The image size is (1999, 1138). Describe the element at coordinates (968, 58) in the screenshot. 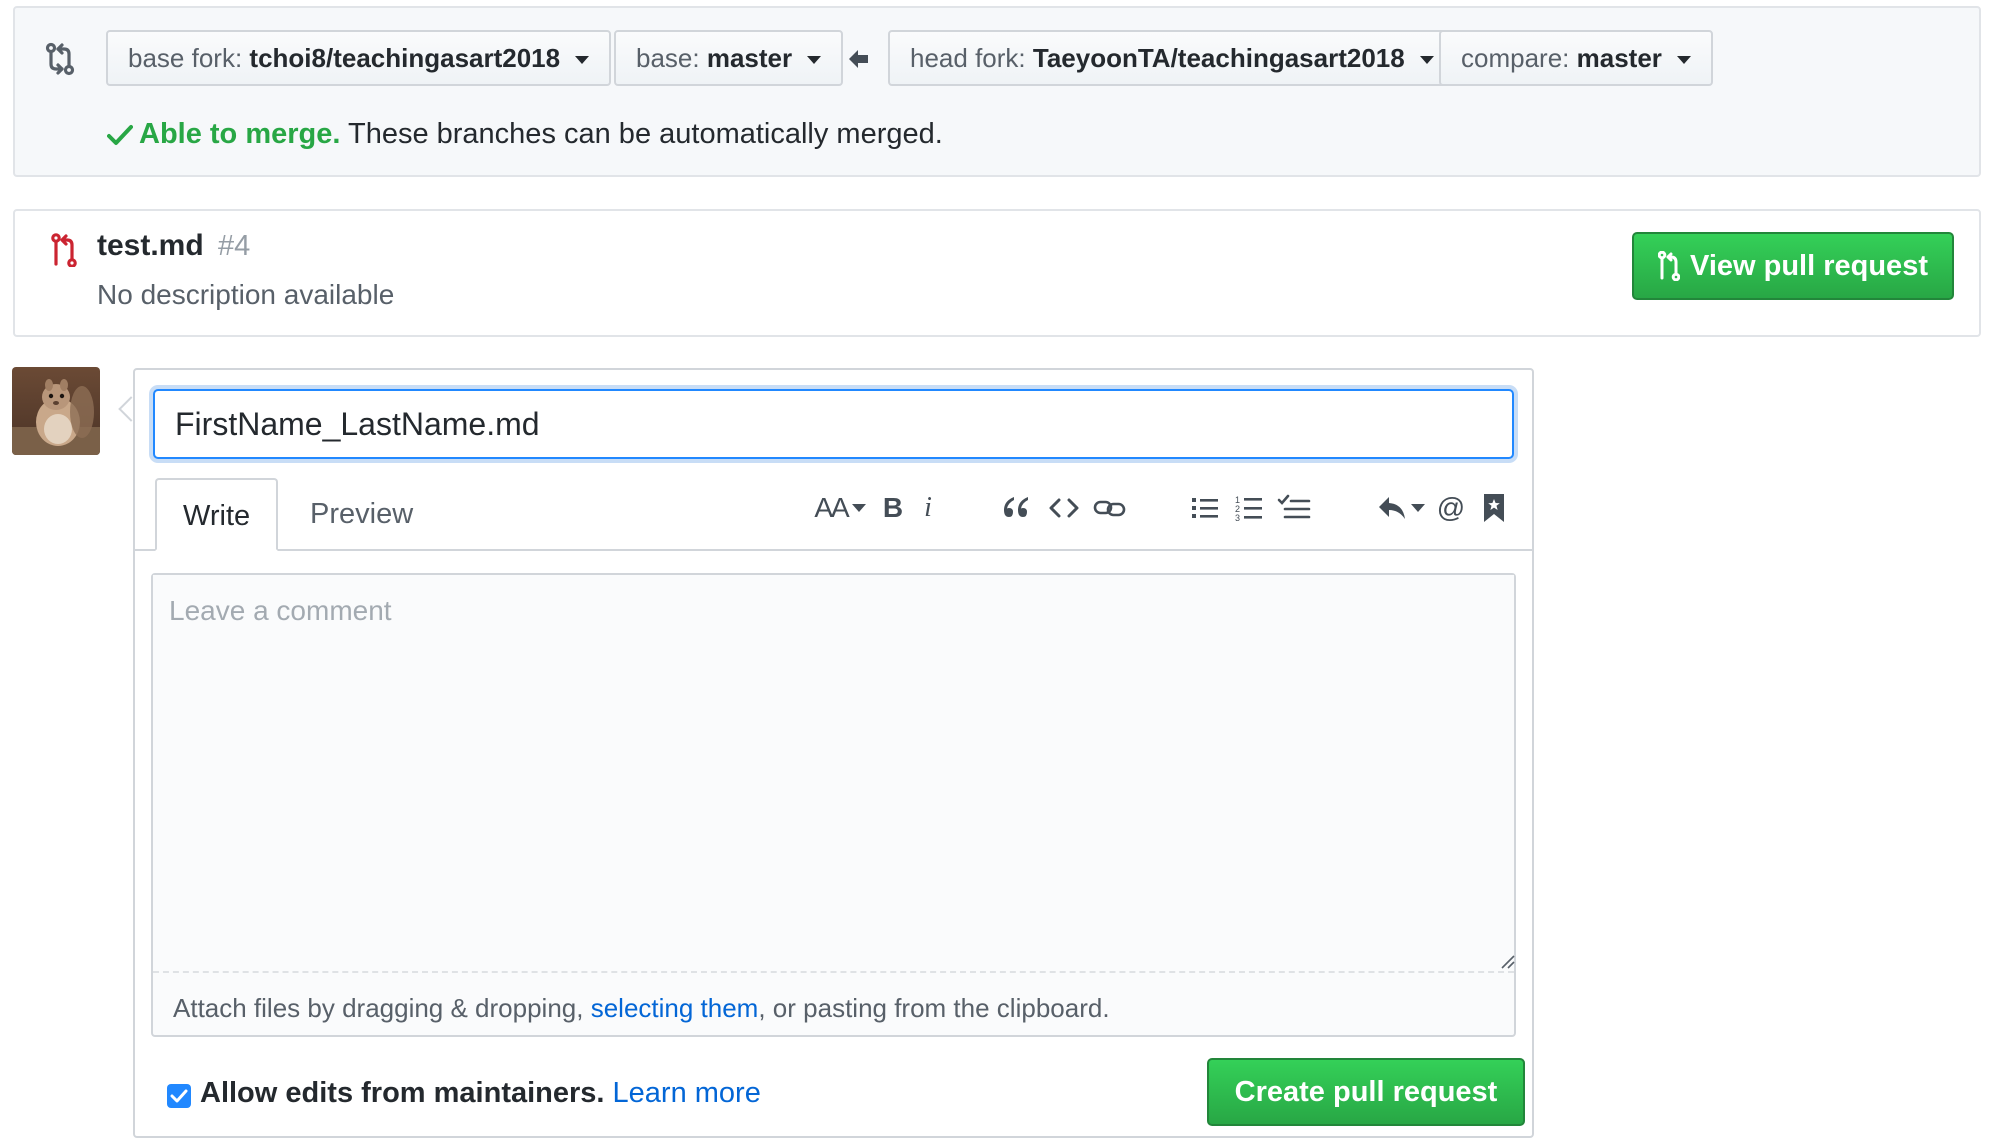

I see `head-fork-label: head fork:` at that location.